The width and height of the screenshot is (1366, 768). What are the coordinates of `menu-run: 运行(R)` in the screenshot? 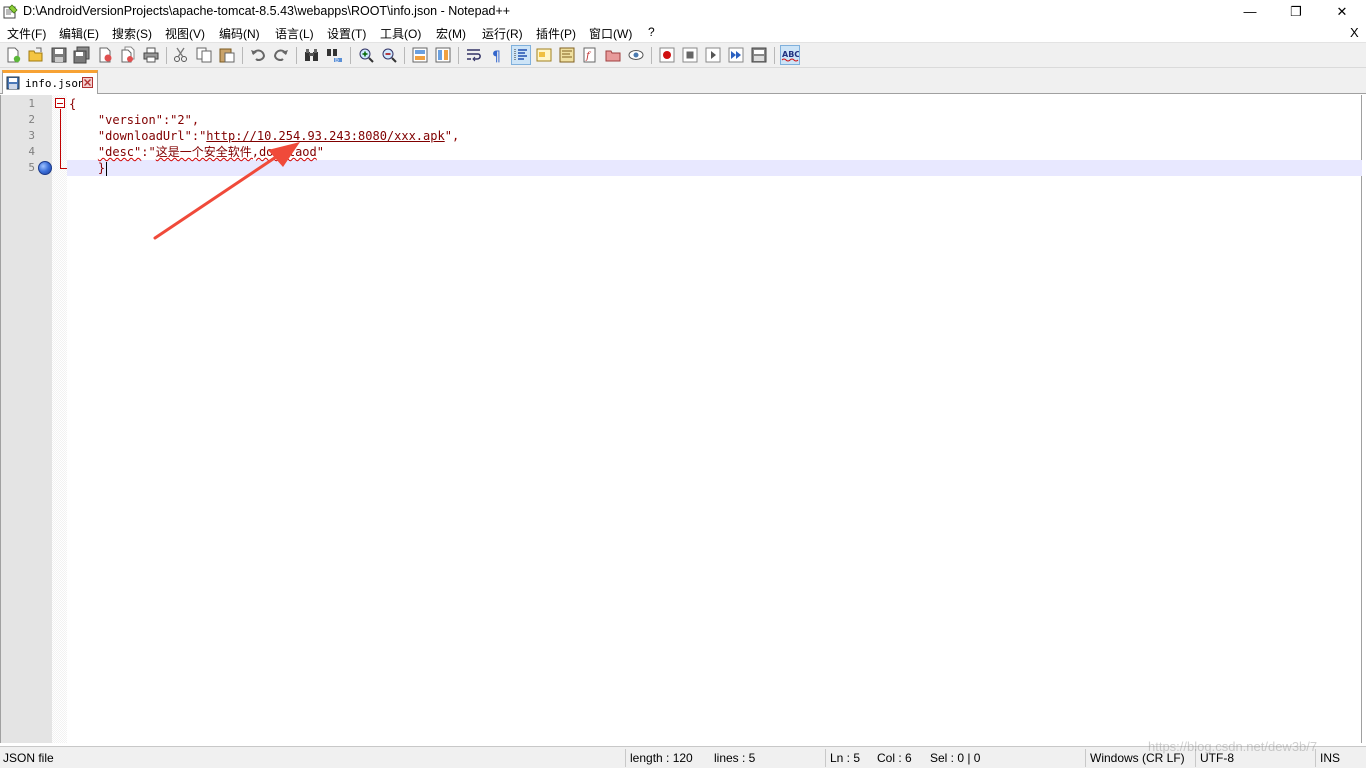 It's located at (502, 33).